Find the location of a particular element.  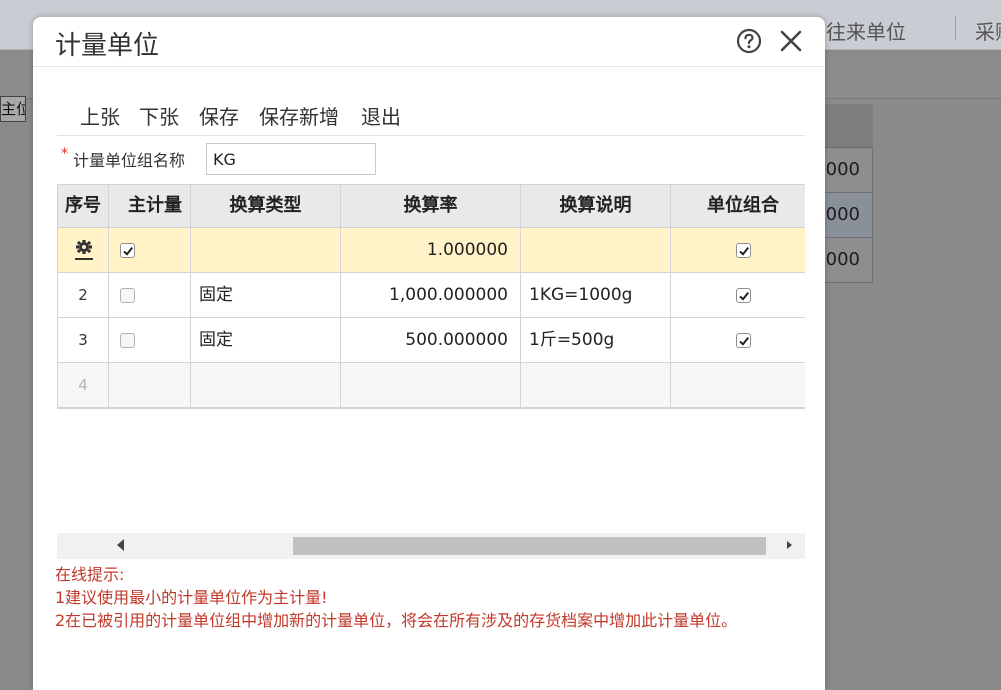

close-icon is located at coordinates (791, 41).